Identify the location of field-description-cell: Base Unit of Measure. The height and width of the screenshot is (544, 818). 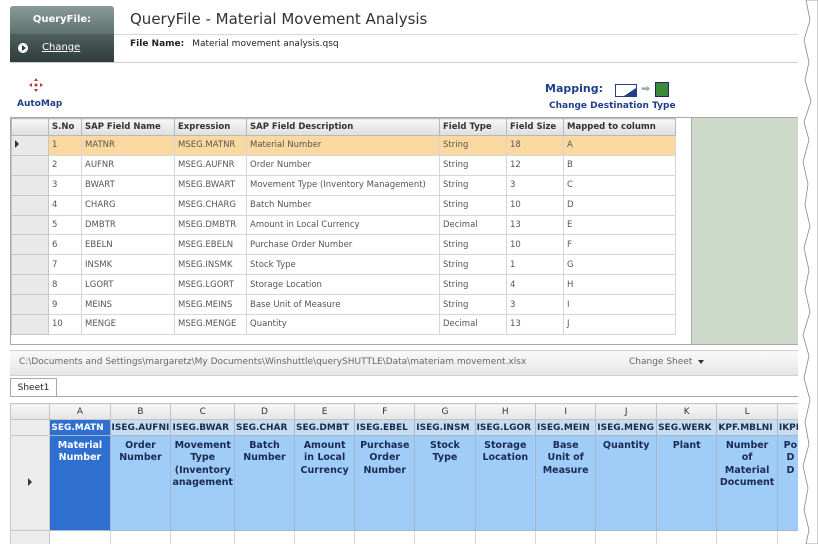
(566, 483).